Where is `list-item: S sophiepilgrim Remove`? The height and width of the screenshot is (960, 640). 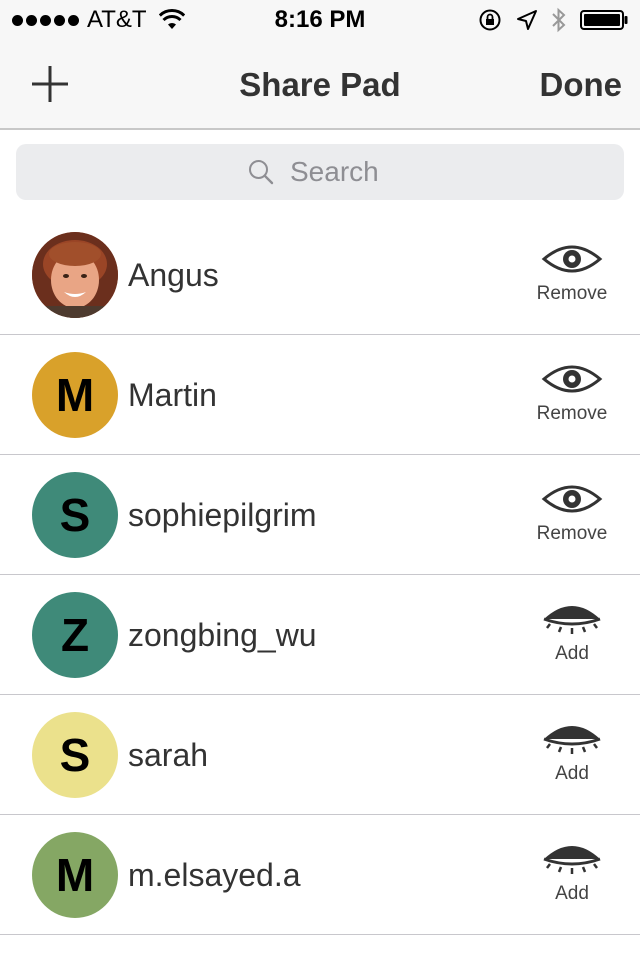 list-item: S sophiepilgrim Remove is located at coordinates (320, 515).